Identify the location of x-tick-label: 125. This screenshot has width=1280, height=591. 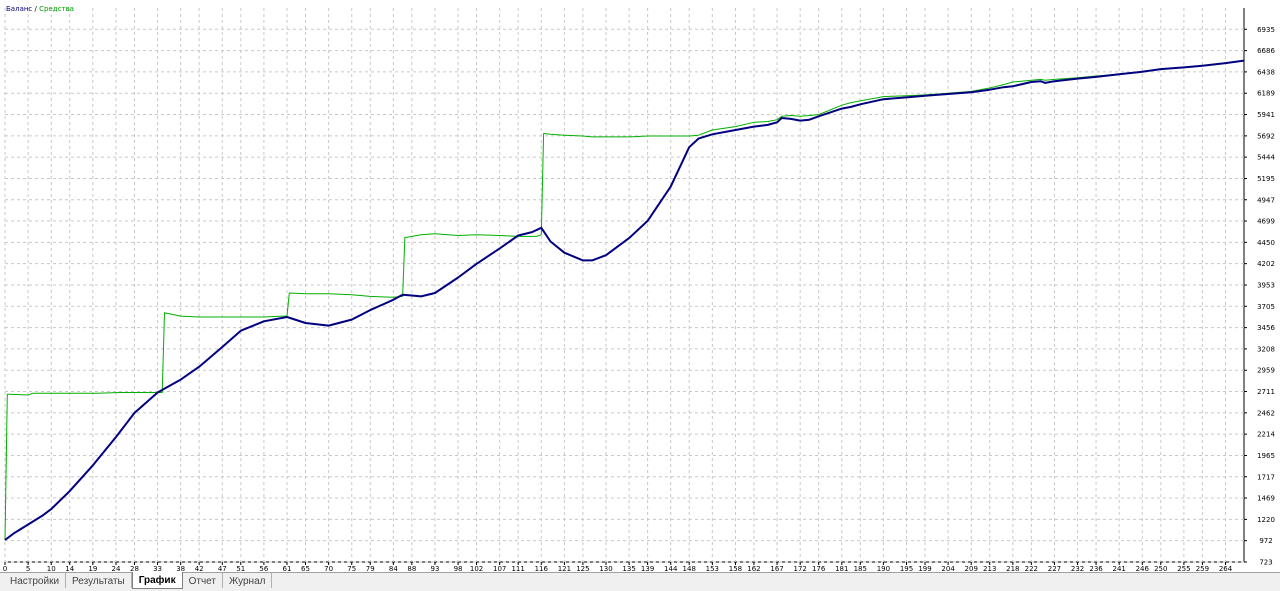
(582, 568).